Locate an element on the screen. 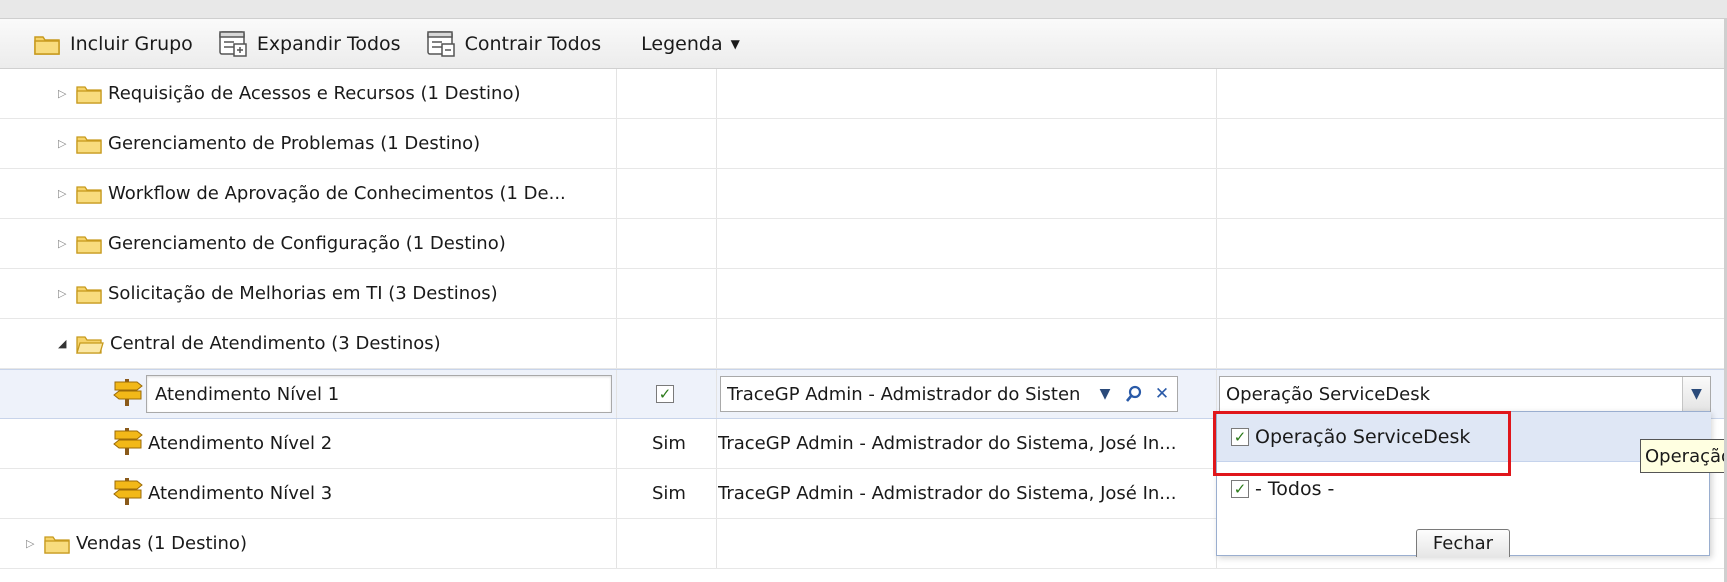 The image size is (1727, 582). sim-checkbox: ✓ is located at coordinates (665, 394).